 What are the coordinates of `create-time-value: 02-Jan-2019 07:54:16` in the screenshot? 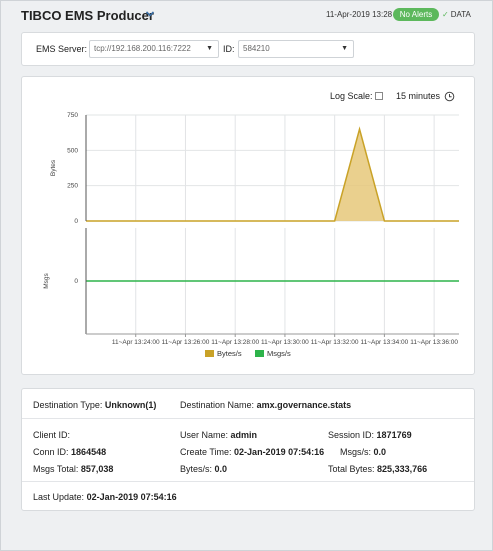 It's located at (279, 452).